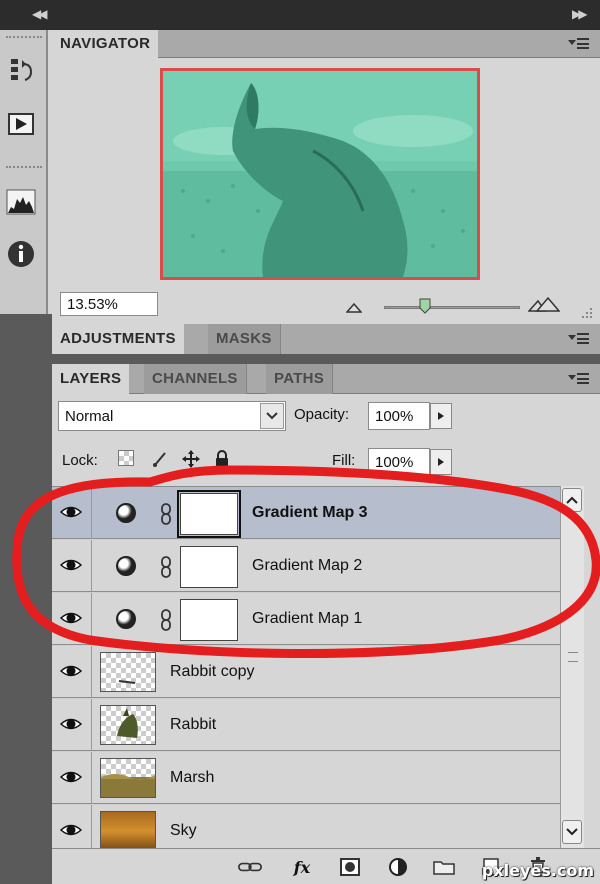 Image resolution: width=600 pixels, height=884 pixels. What do you see at coordinates (300, 15) in the screenshot?
I see `panel-dock-topbar: ◀◀ ▶▶` at bounding box center [300, 15].